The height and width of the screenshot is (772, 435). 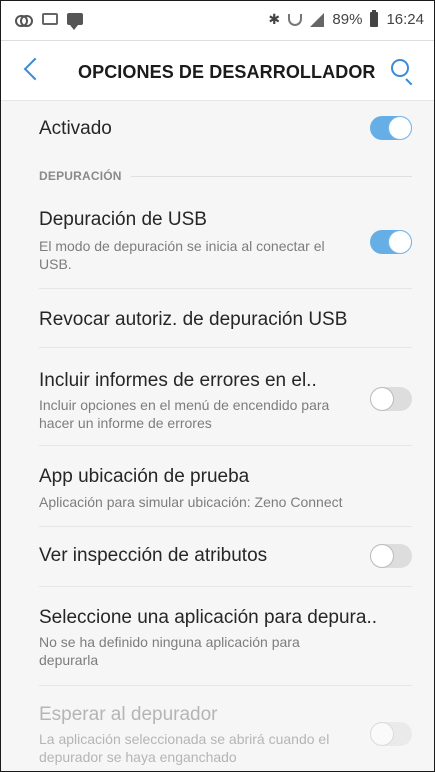 I want to click on app-bar: OPCIONES DE DESARROLLADOR, so click(x=217, y=71).